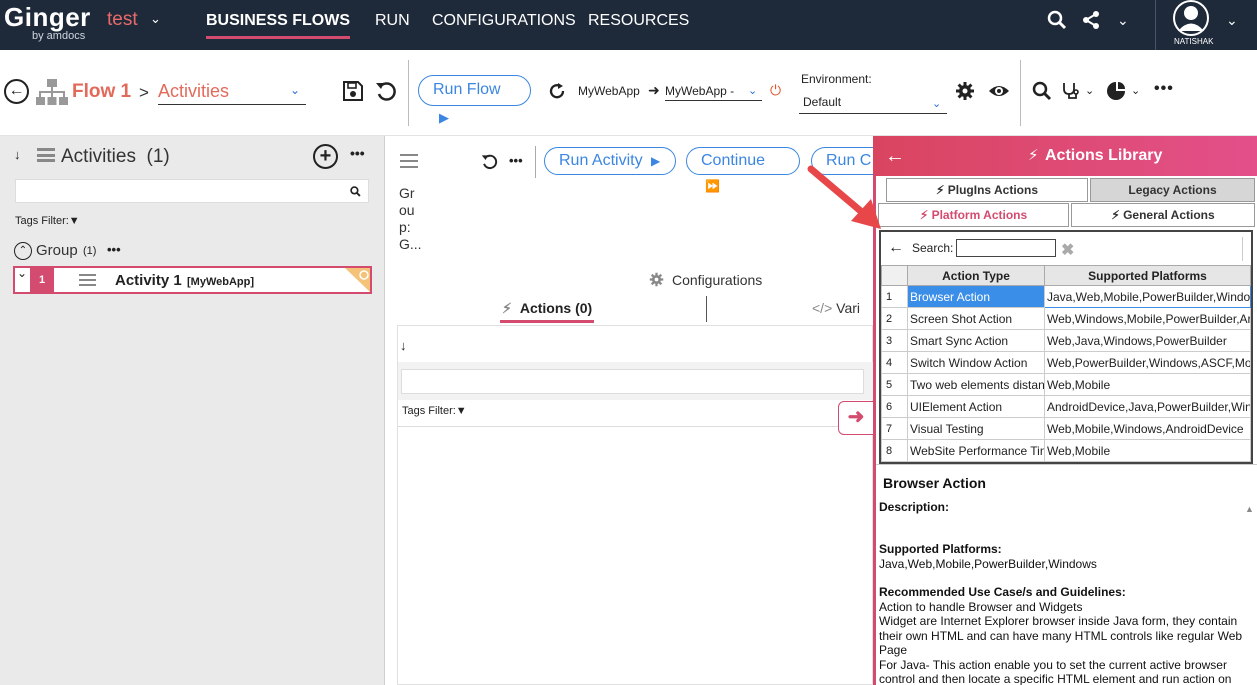 This screenshot has width=1257, height=685. I want to click on power-icon: ⏻, so click(775, 90).